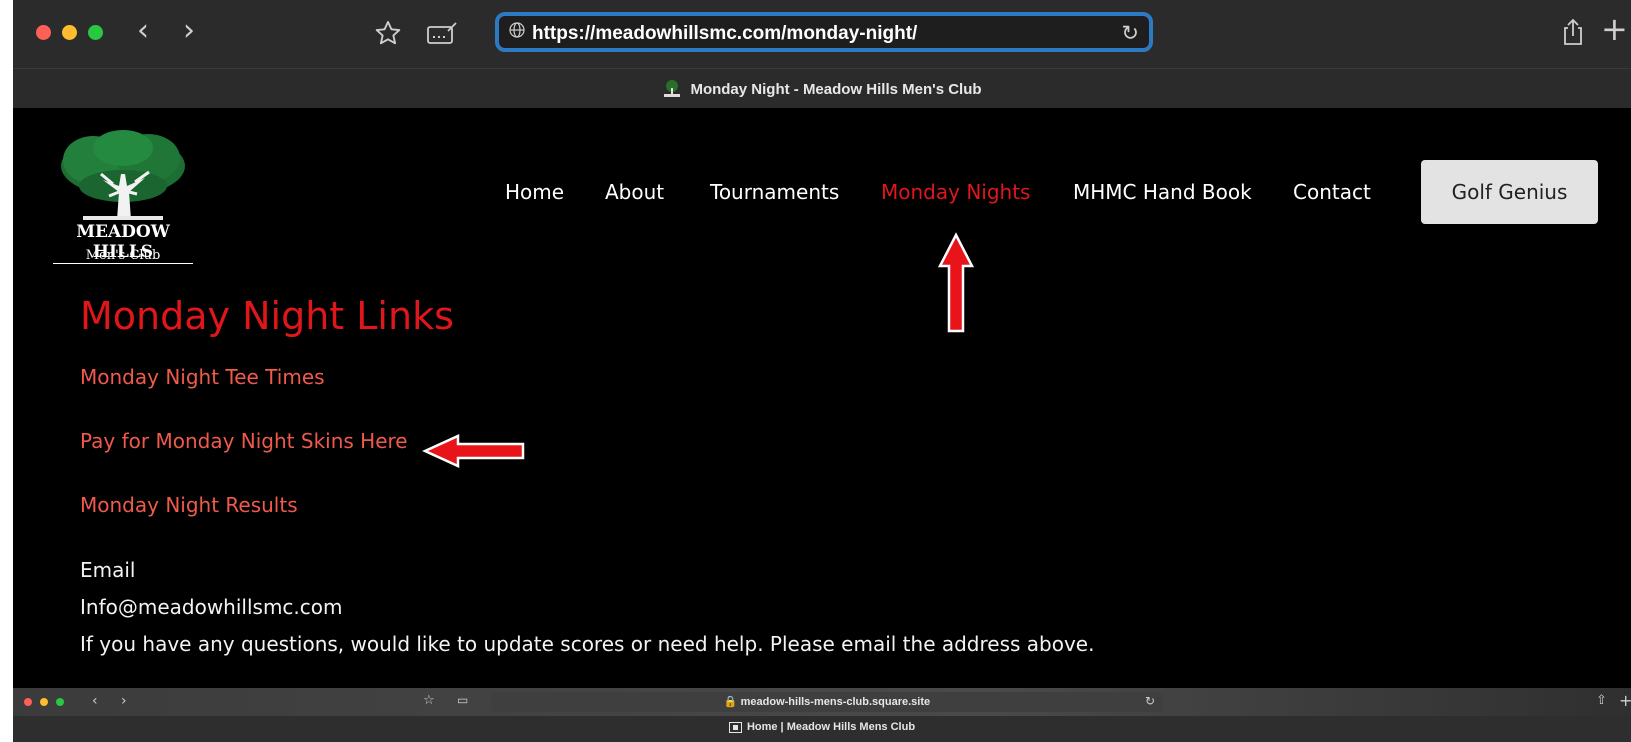 The image size is (1631, 742). What do you see at coordinates (835, 702) in the screenshot?
I see `second-url-text: meadow-hills-mens-club.square.site` at bounding box center [835, 702].